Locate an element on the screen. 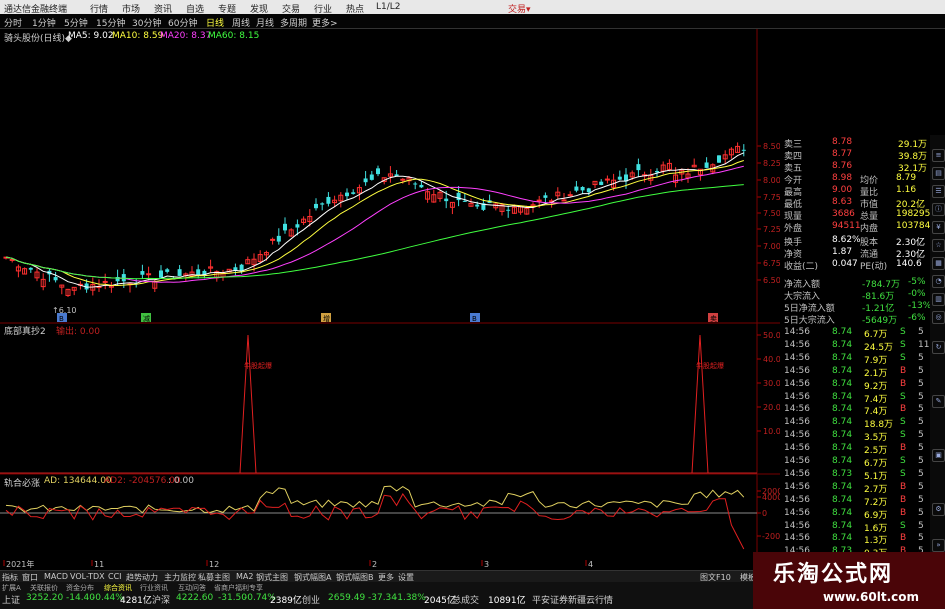  tick-volume: 7.2万 is located at coordinates (876, 502).